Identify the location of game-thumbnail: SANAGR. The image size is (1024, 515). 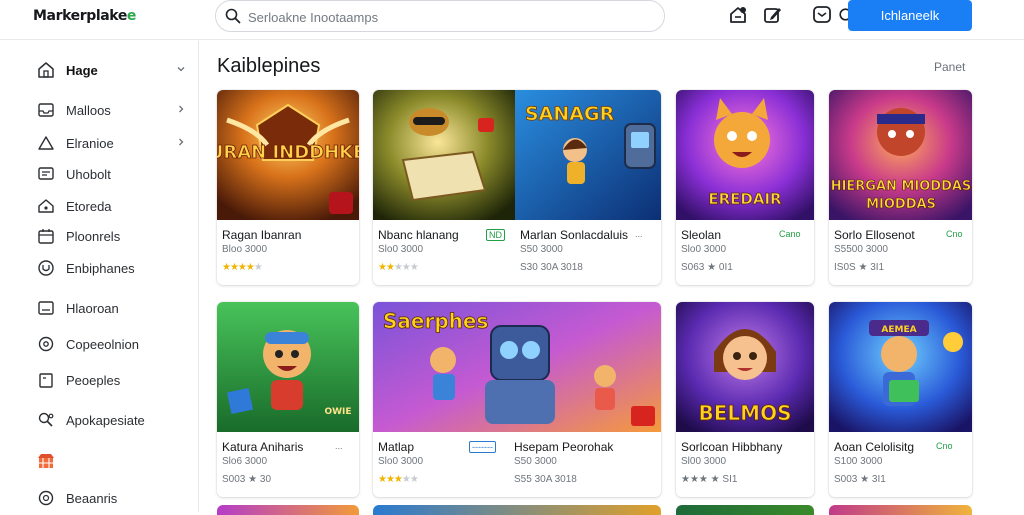
(588, 155).